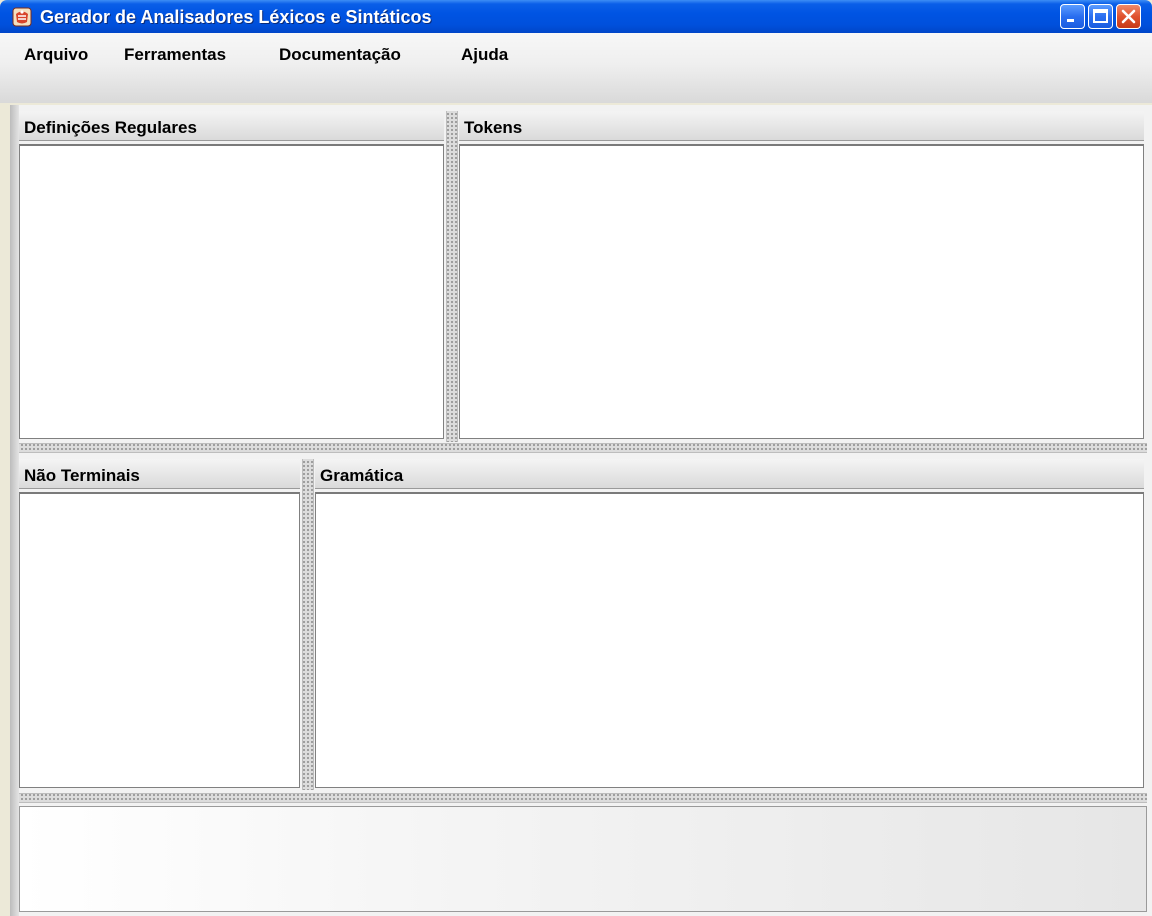 The width and height of the screenshot is (1152, 916). Describe the element at coordinates (231, 126) in the screenshot. I see `regular-definitions-header: Definições Regulares` at that location.